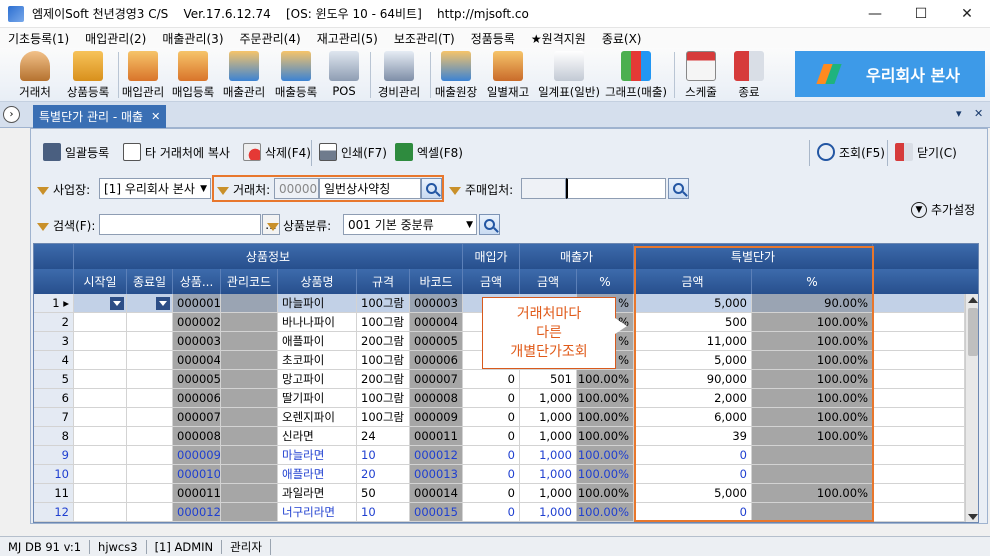 This screenshot has width=990, height=556. Describe the element at coordinates (436, 512) in the screenshot. I see `barcode-cell: 000015` at that location.